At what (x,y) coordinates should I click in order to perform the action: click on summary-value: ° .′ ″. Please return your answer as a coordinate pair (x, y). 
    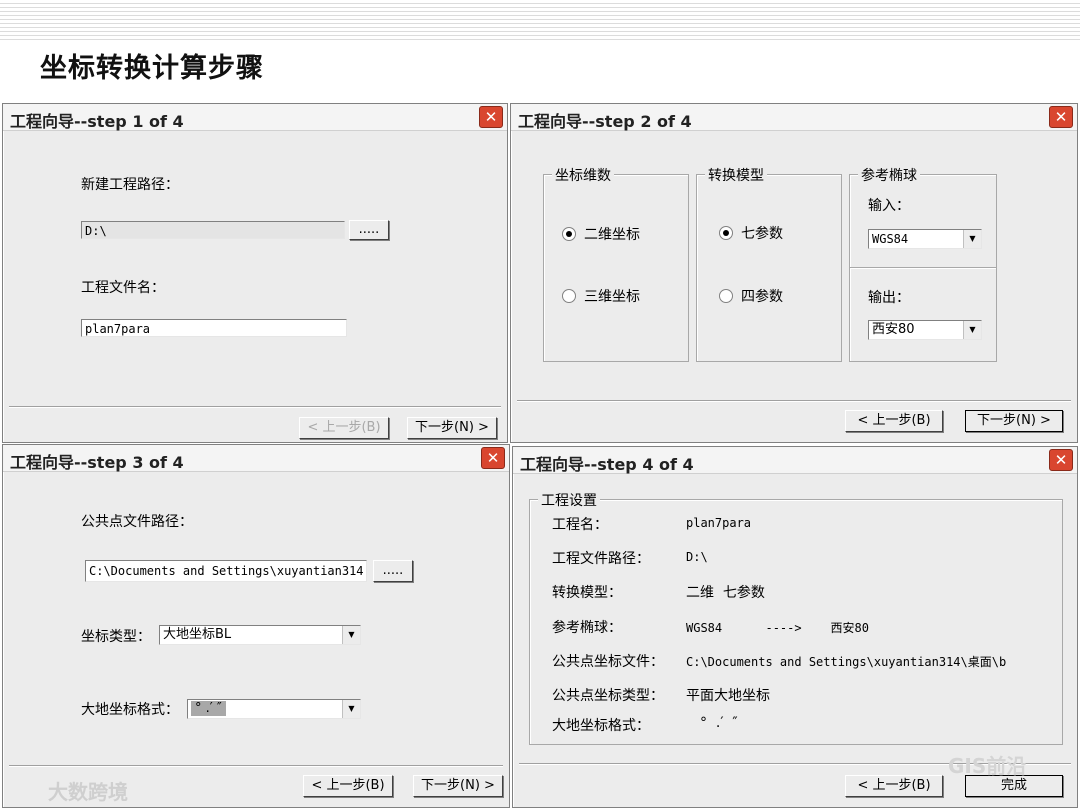
    Looking at the image, I should click on (719, 723).